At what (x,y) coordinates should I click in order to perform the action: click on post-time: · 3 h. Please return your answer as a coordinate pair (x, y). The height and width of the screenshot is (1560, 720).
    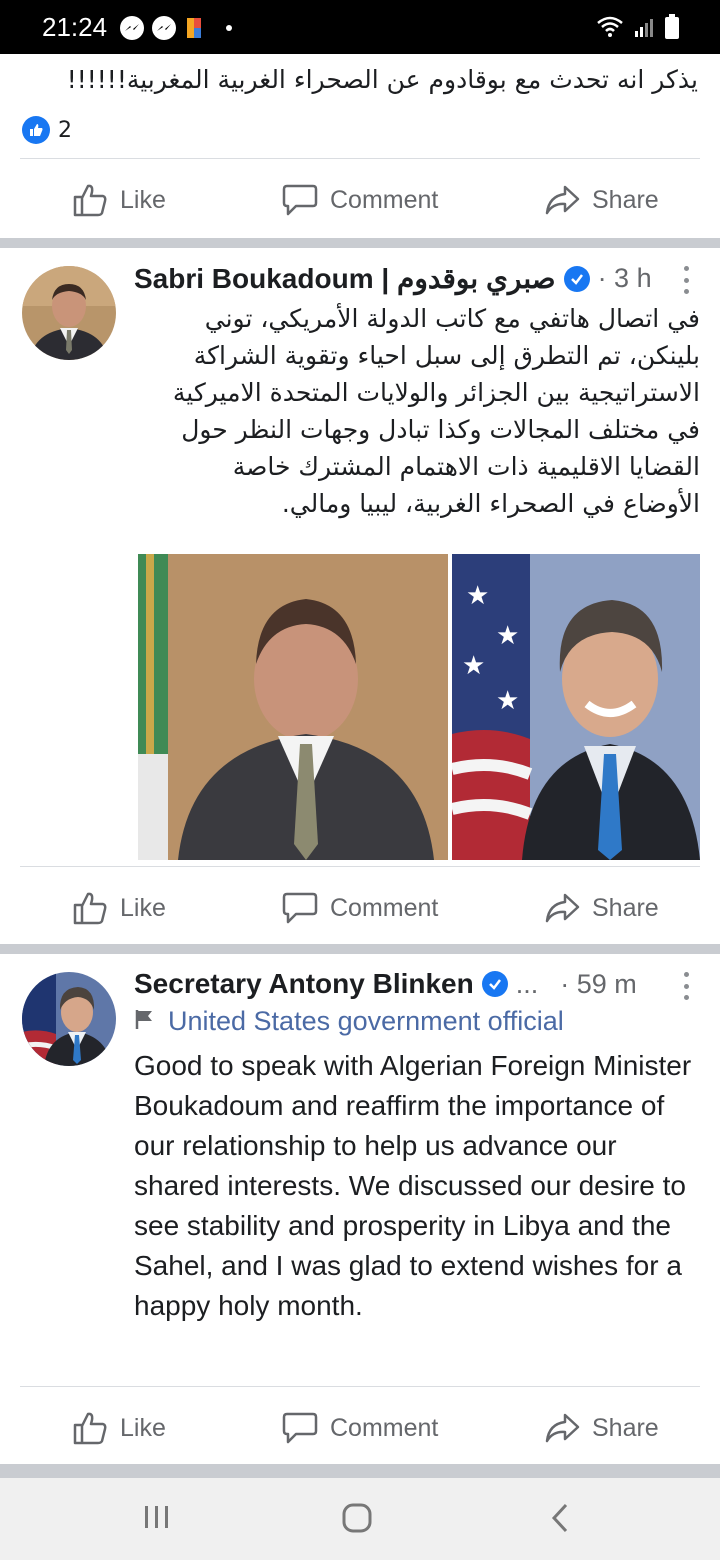
    Looking at the image, I should click on (625, 278).